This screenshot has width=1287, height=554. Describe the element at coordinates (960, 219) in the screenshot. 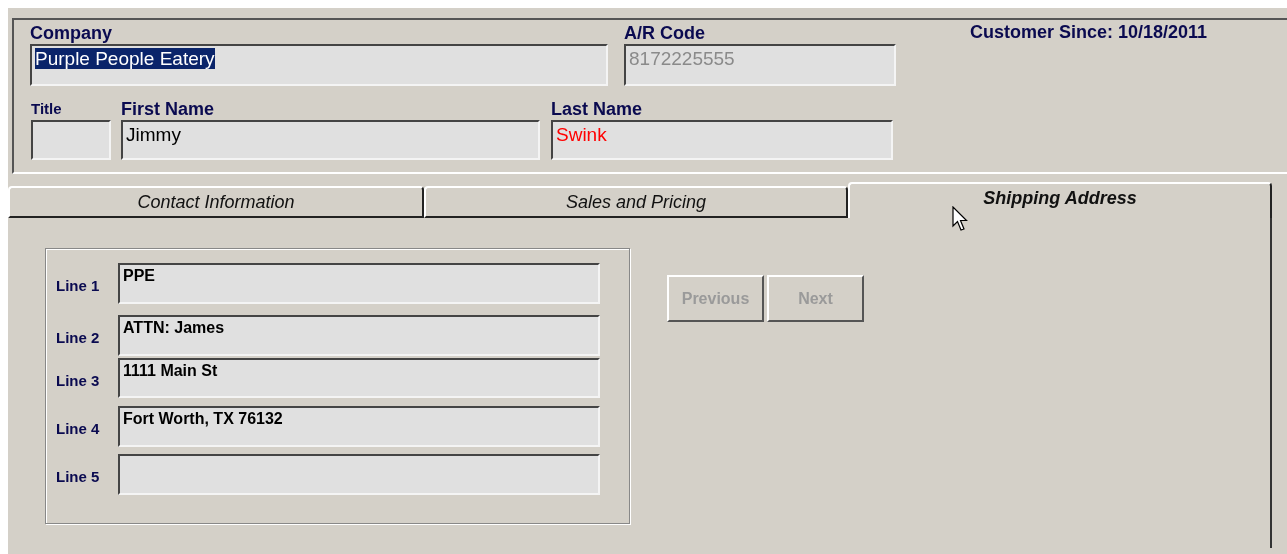

I see `cursor-icon` at that location.